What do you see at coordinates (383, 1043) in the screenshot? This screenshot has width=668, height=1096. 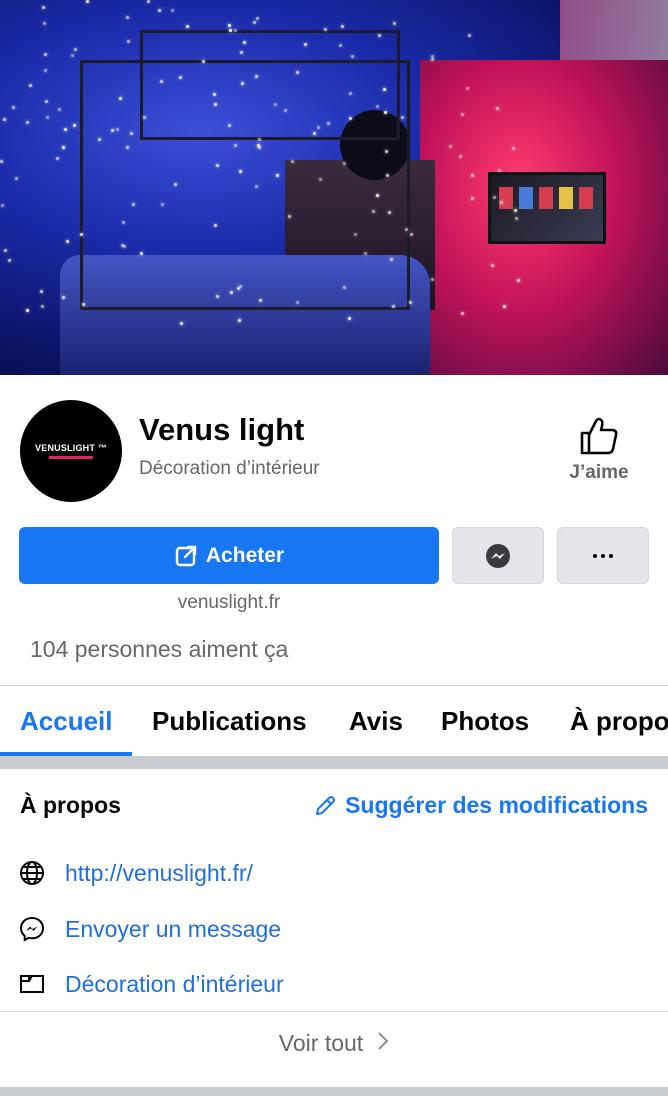 I see `chevron-right-icon` at bounding box center [383, 1043].